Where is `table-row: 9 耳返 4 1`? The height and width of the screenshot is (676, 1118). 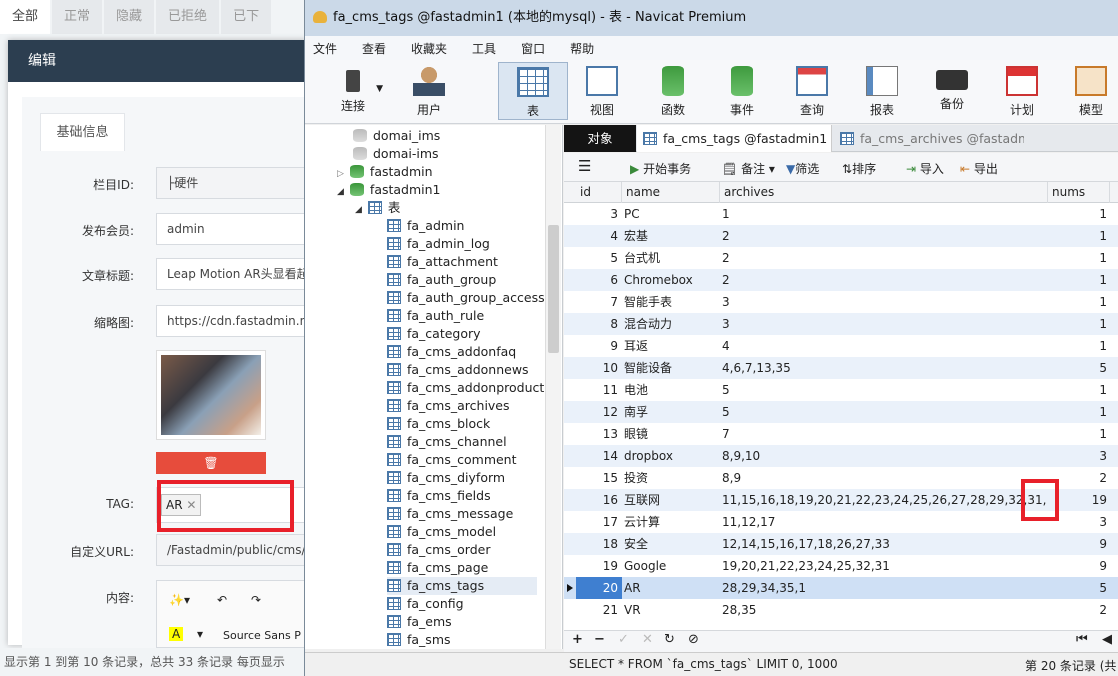 table-row: 9 耳返 4 1 is located at coordinates (841, 346).